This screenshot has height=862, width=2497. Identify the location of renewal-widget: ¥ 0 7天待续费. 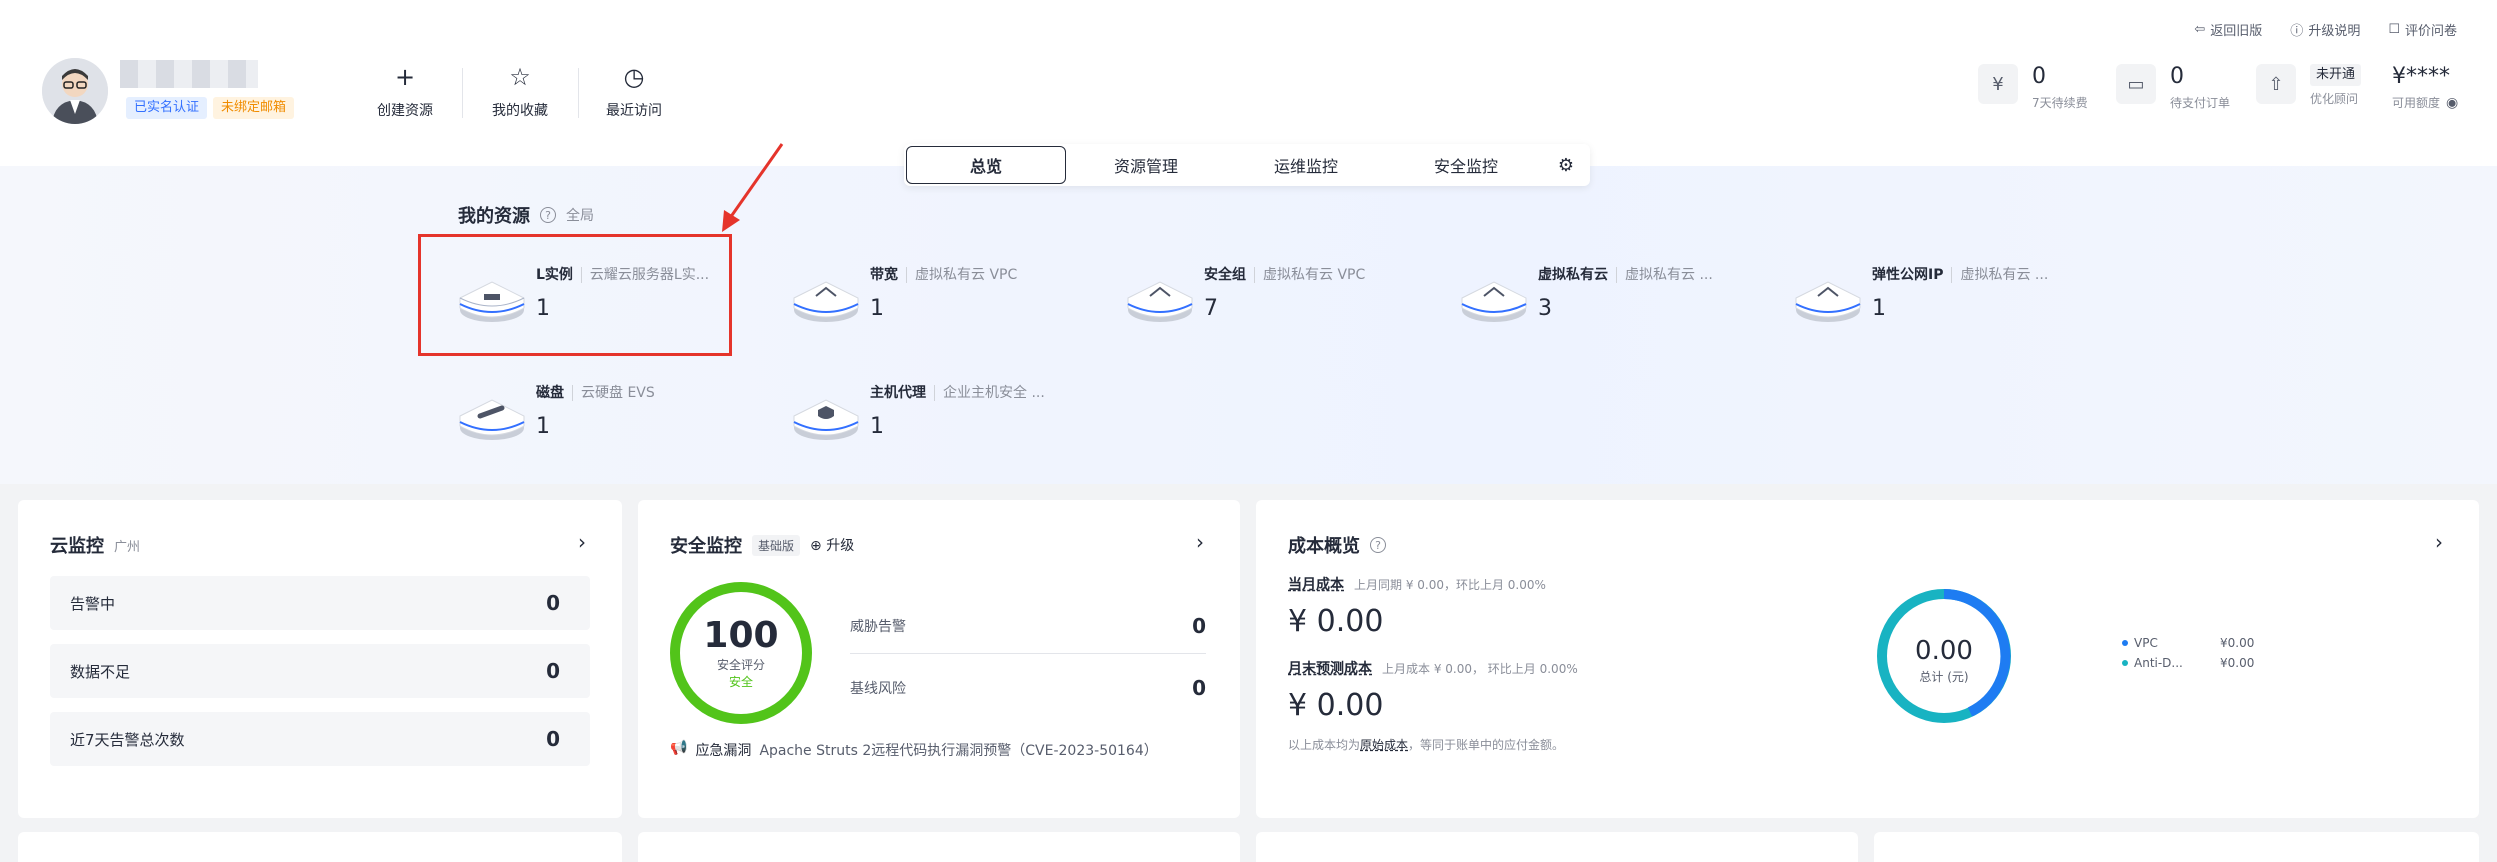
(2033, 87).